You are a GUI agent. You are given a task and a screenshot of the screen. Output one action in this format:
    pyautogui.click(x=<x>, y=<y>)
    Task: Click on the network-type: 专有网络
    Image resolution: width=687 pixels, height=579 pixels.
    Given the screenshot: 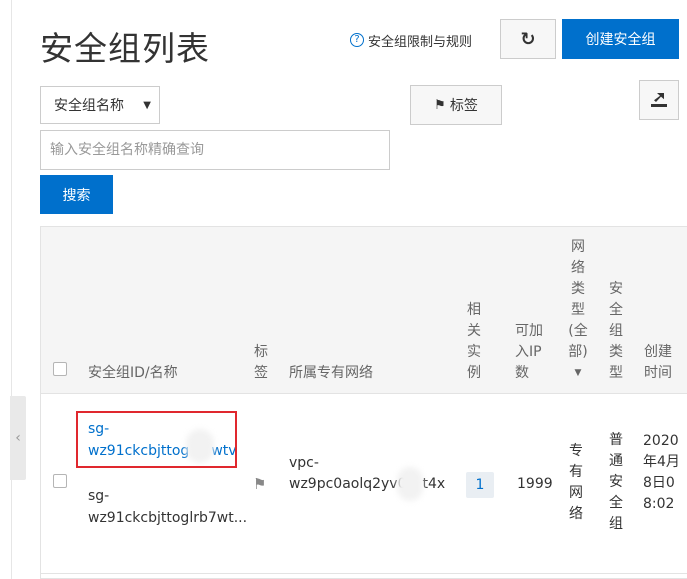 What is the action you would take?
    pyautogui.click(x=576, y=482)
    